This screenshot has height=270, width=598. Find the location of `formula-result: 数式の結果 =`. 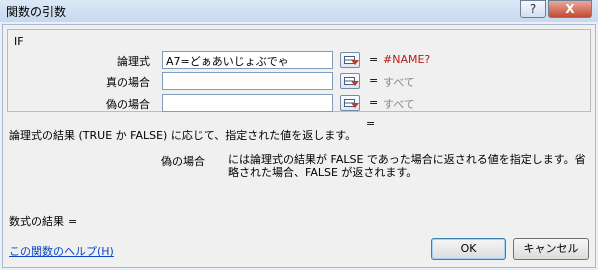

formula-result: 数式の結果 = is located at coordinates (43, 221).